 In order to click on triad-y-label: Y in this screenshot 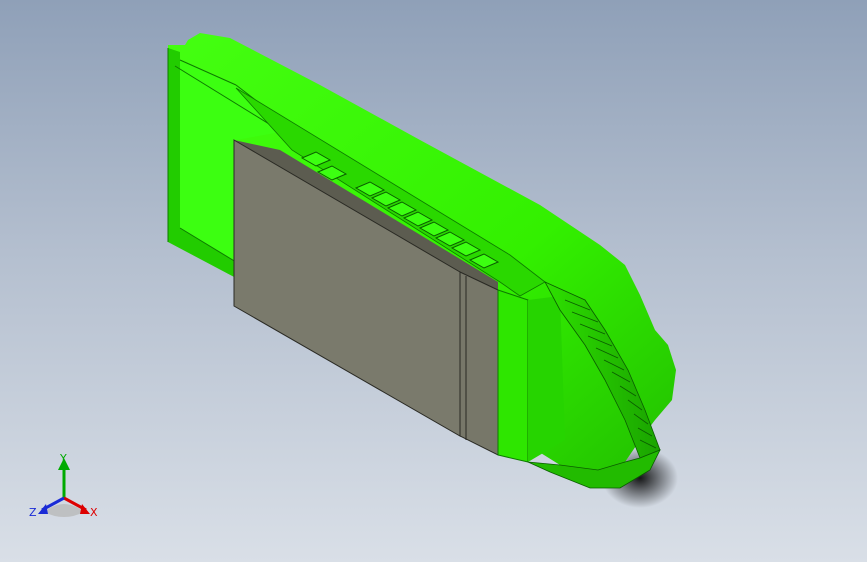, I will do `click(63, 458)`.